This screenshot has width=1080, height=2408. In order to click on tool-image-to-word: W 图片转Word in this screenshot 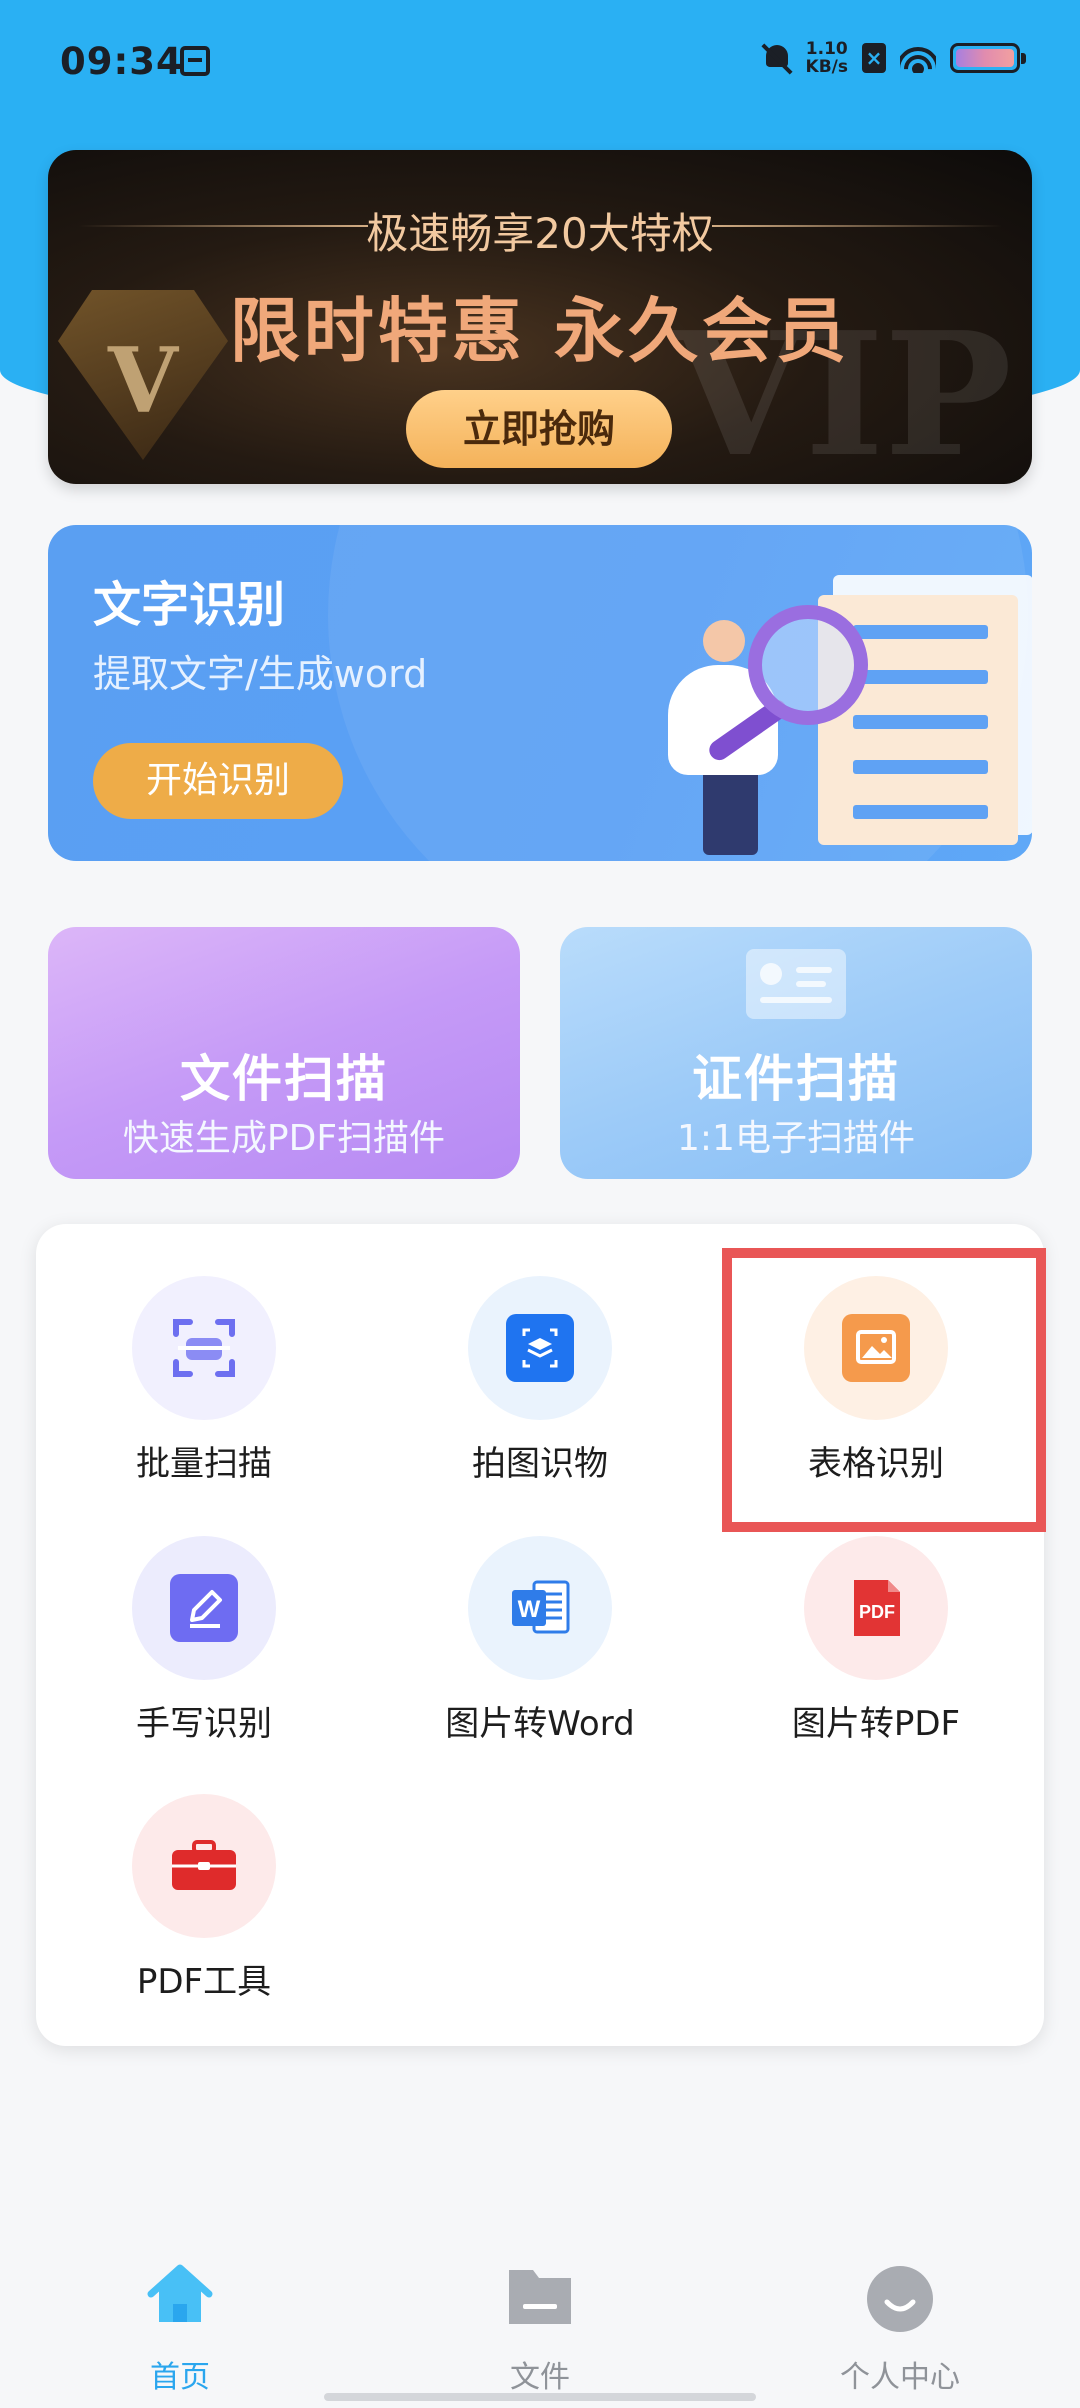, I will do `click(540, 1614)`.